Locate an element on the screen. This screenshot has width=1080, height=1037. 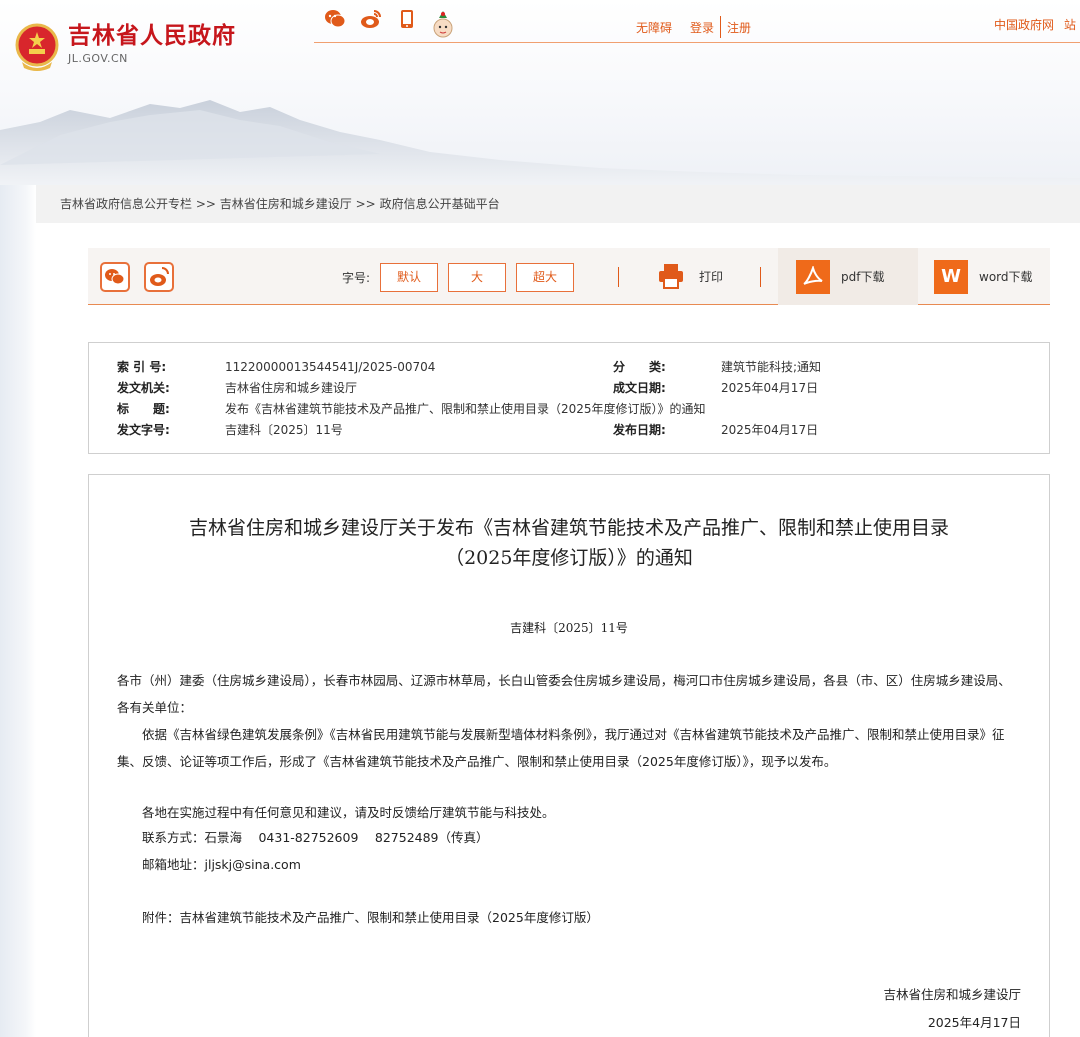
top-social-icons is located at coordinates (389, 23).